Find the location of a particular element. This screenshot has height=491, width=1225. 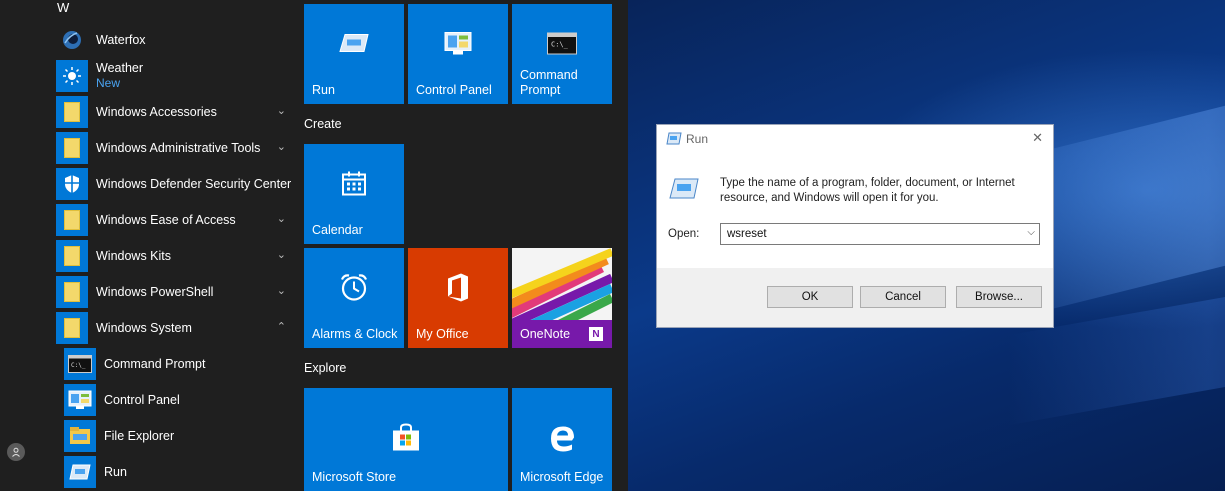

tile-label: Alarms & Clock is located at coordinates (355, 334).